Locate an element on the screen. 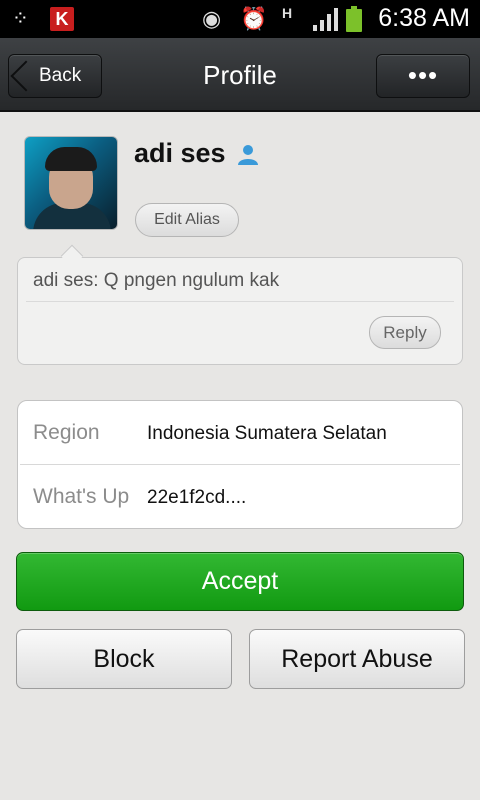 Image resolution: width=480 pixels, height=800 pixels. battery-icon is located at coordinates (354, 19).